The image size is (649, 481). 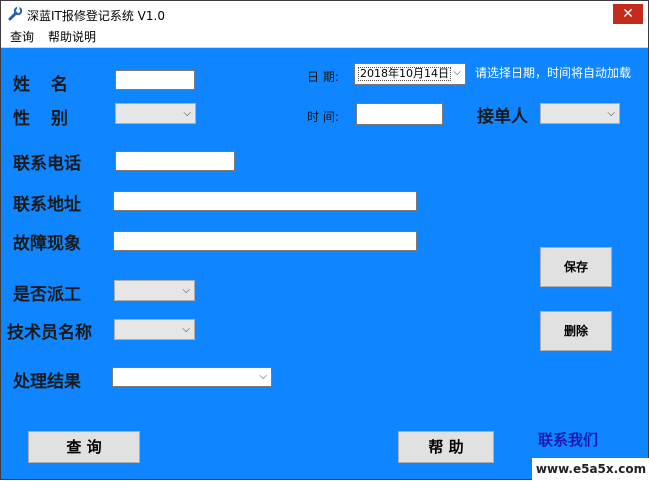 What do you see at coordinates (154, 290) in the screenshot?
I see `dispatch-select: ⌵` at bounding box center [154, 290].